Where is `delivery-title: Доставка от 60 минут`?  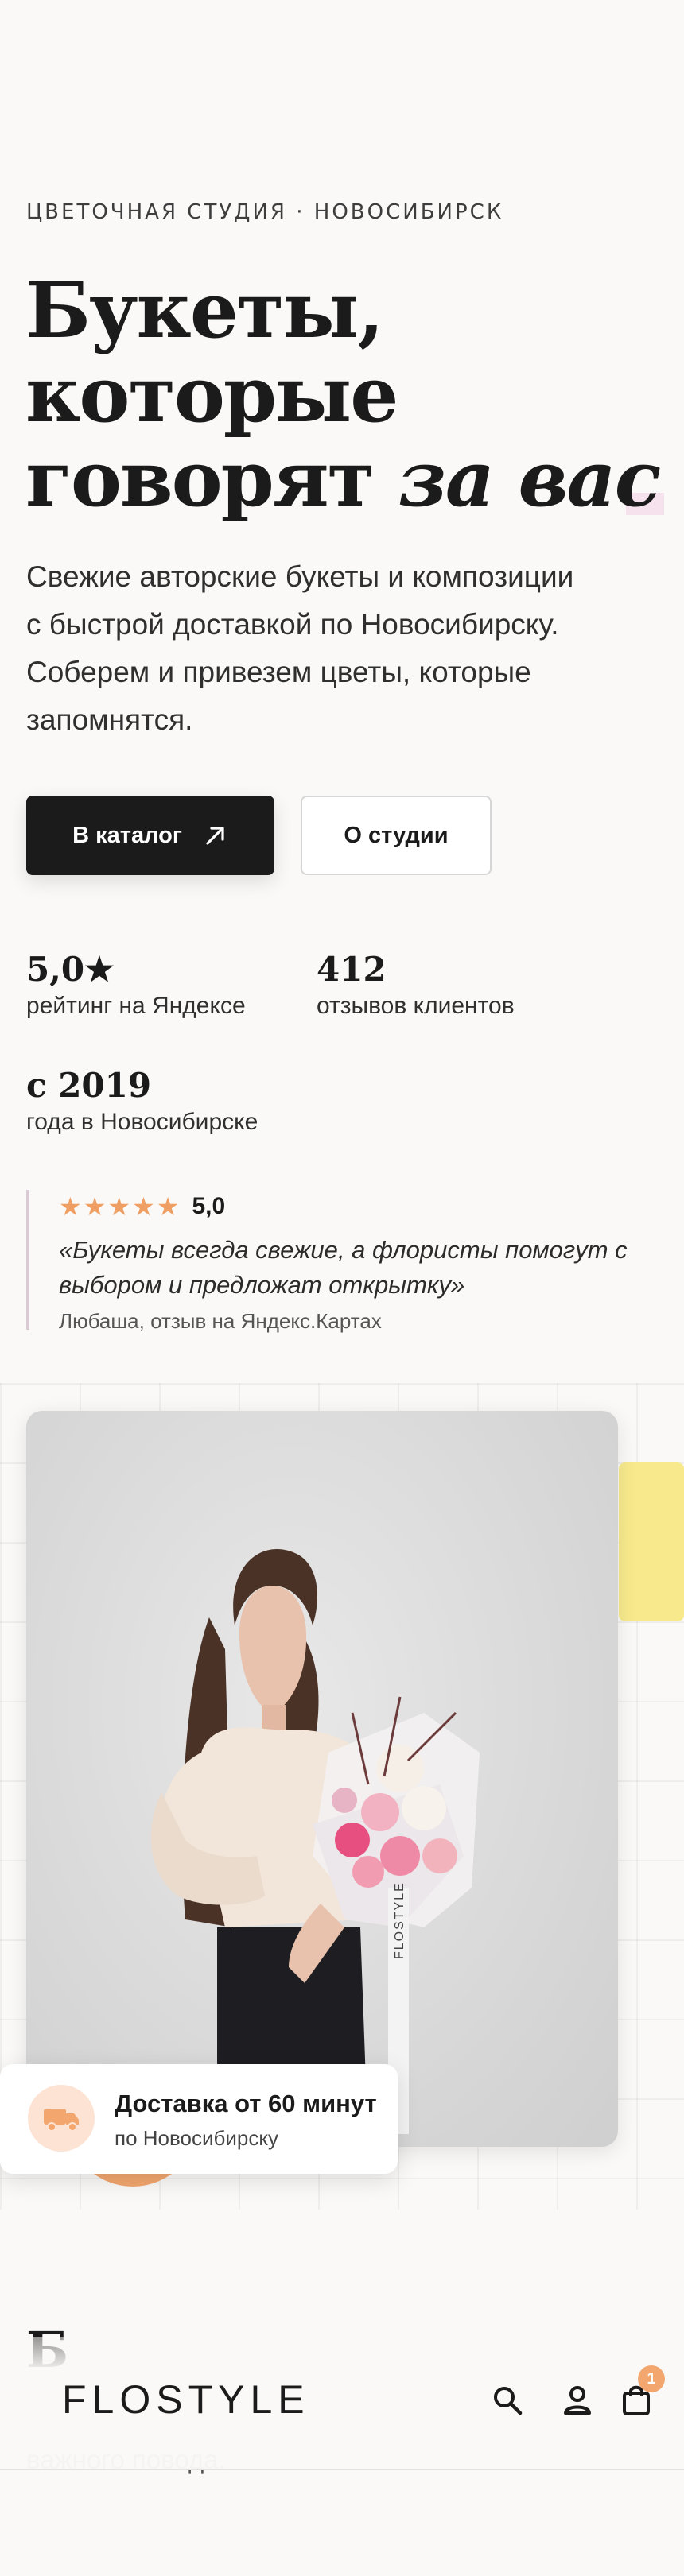
delivery-title: Доставка от 60 минут is located at coordinates (246, 2103).